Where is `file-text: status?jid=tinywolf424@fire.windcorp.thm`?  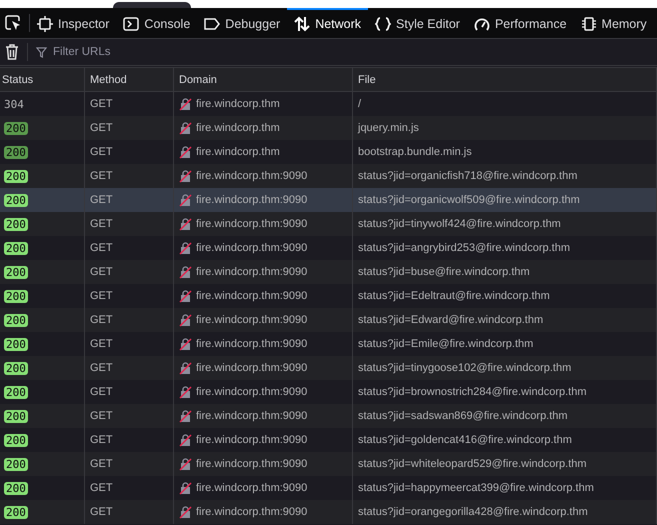
file-text: status?jid=tinywolf424@fire.windcorp.thm is located at coordinates (459, 224).